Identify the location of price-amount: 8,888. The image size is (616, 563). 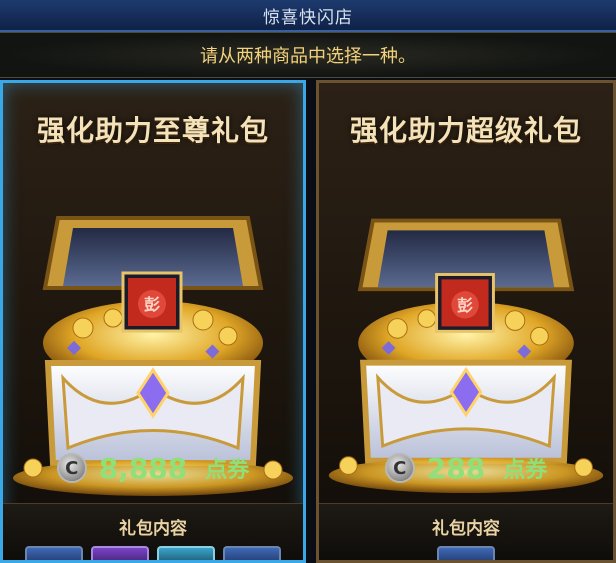
(143, 468).